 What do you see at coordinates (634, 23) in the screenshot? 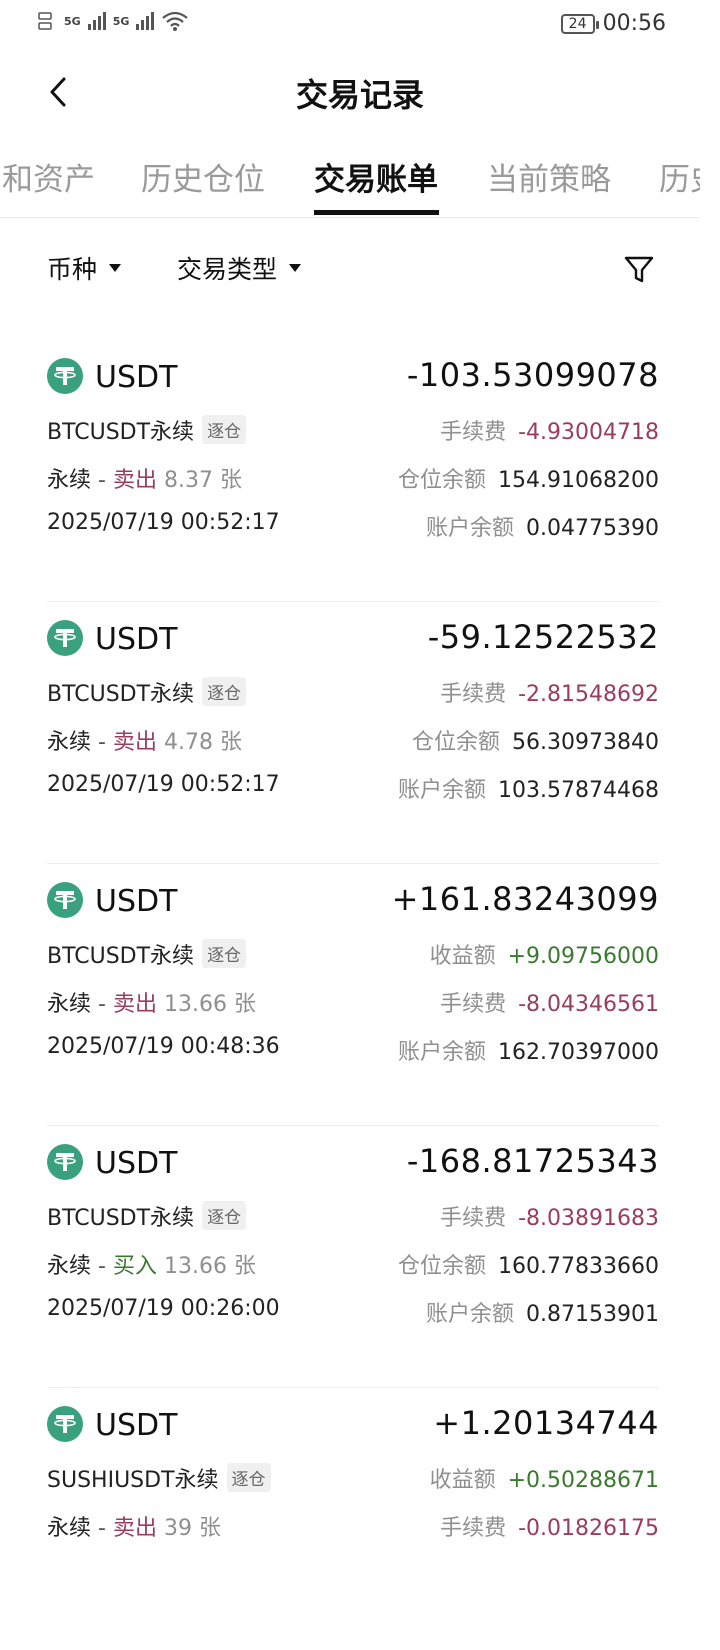
I see `clock: 00:56` at bounding box center [634, 23].